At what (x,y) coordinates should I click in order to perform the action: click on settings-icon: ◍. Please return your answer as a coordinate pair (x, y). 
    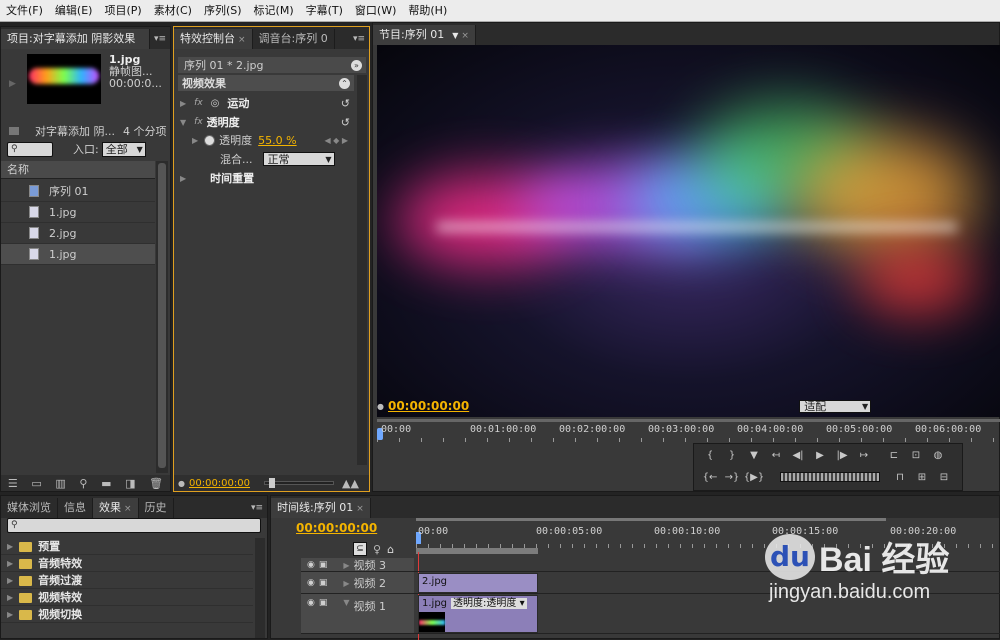
    Looking at the image, I should click on (938, 455).